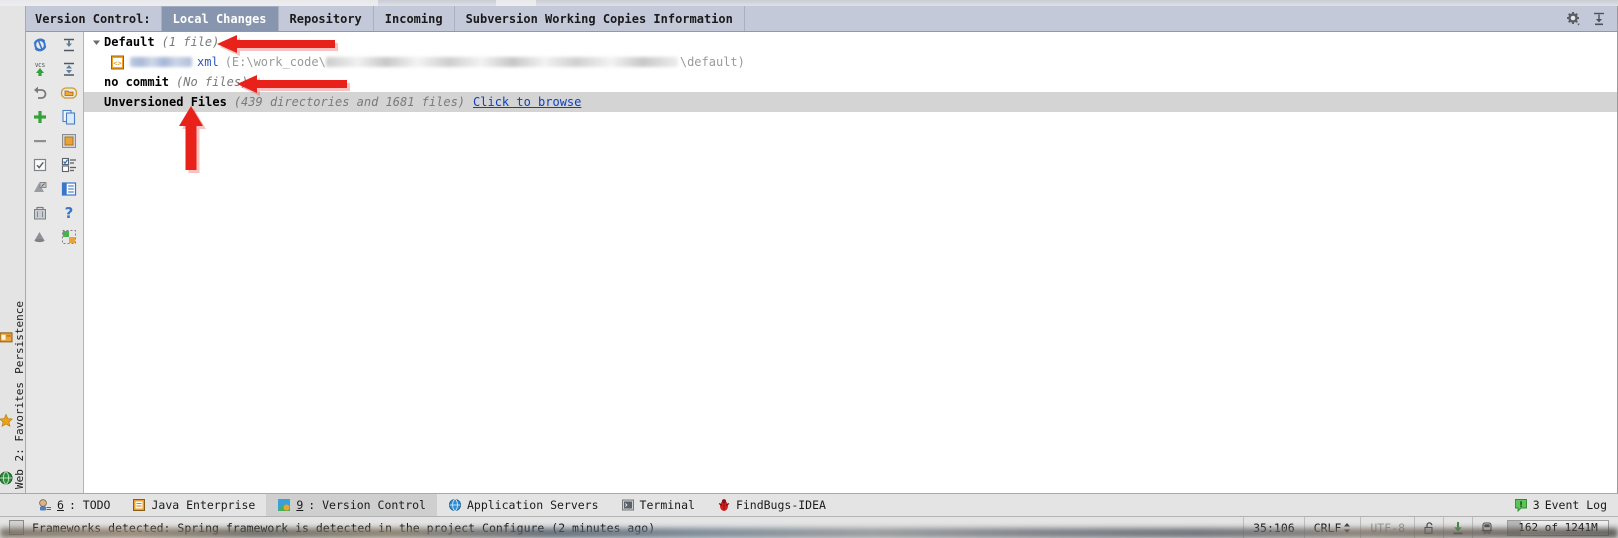  I want to click on tool-window-version-control: 9 : Version Control, so click(351, 505).